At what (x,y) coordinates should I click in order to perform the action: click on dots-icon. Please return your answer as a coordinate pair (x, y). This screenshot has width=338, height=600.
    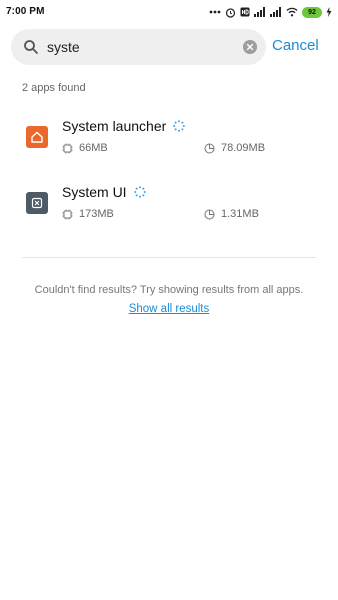
    Looking at the image, I should click on (215, 12).